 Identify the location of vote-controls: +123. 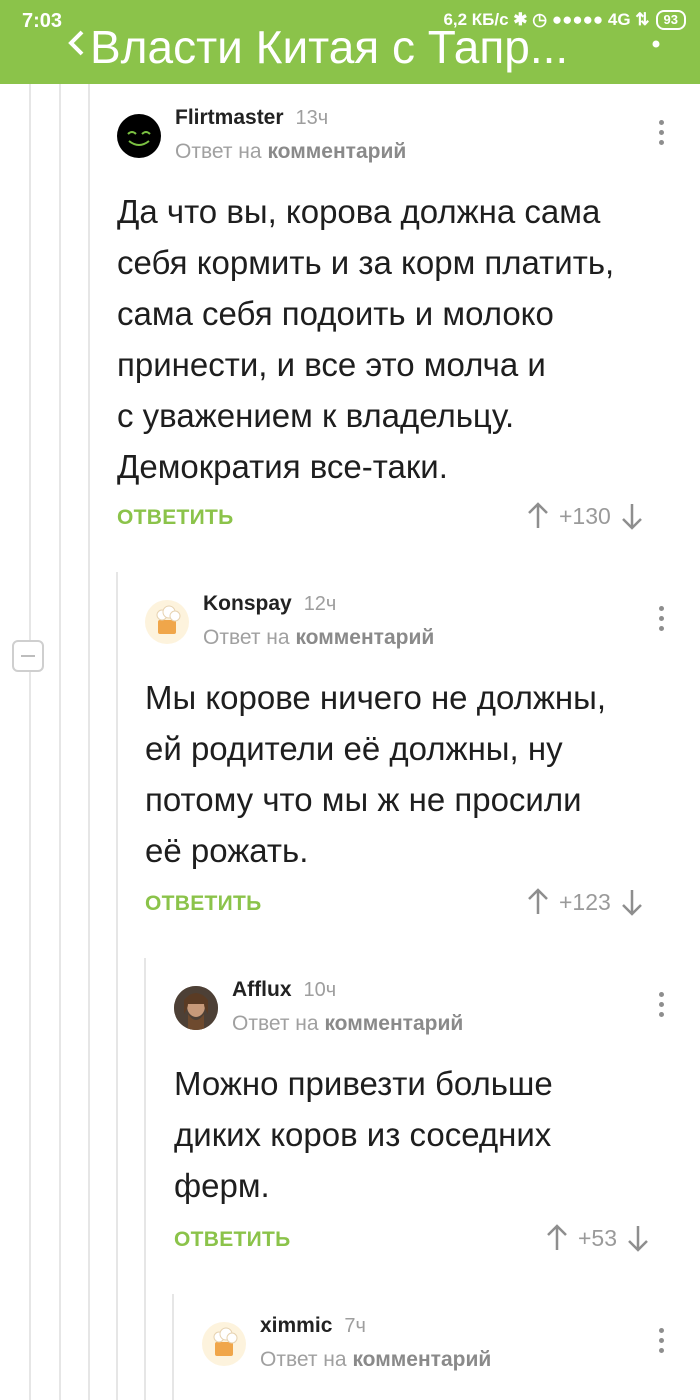
(585, 902).